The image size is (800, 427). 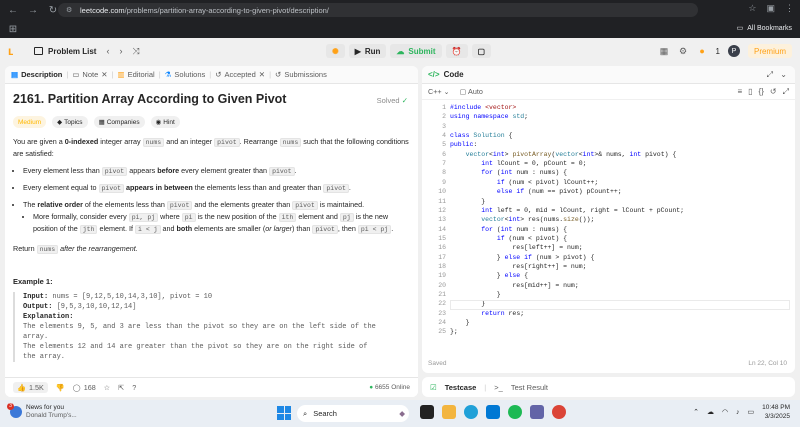 I want to click on spotify-icon, so click(x=515, y=412).